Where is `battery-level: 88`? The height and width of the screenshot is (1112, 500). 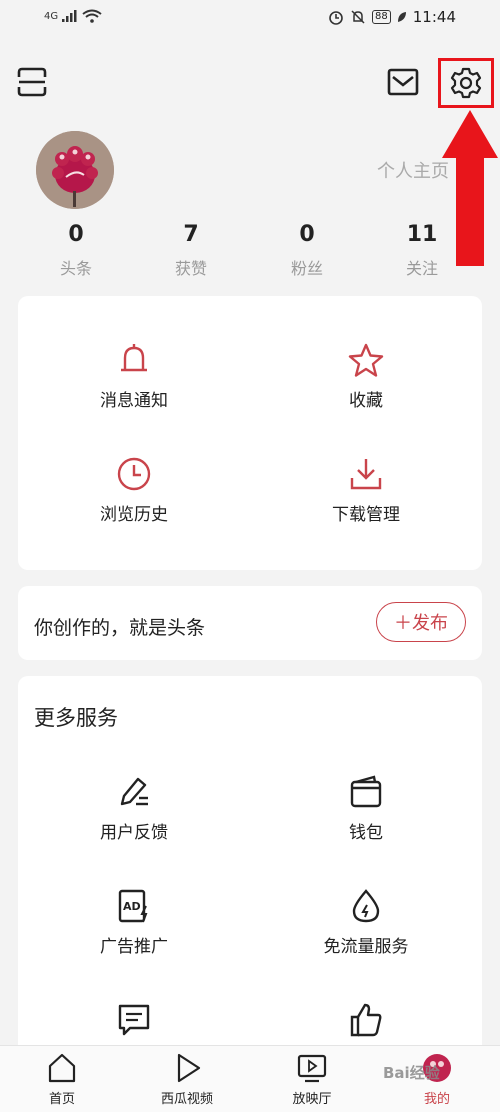
battery-level: 88 is located at coordinates (381, 17).